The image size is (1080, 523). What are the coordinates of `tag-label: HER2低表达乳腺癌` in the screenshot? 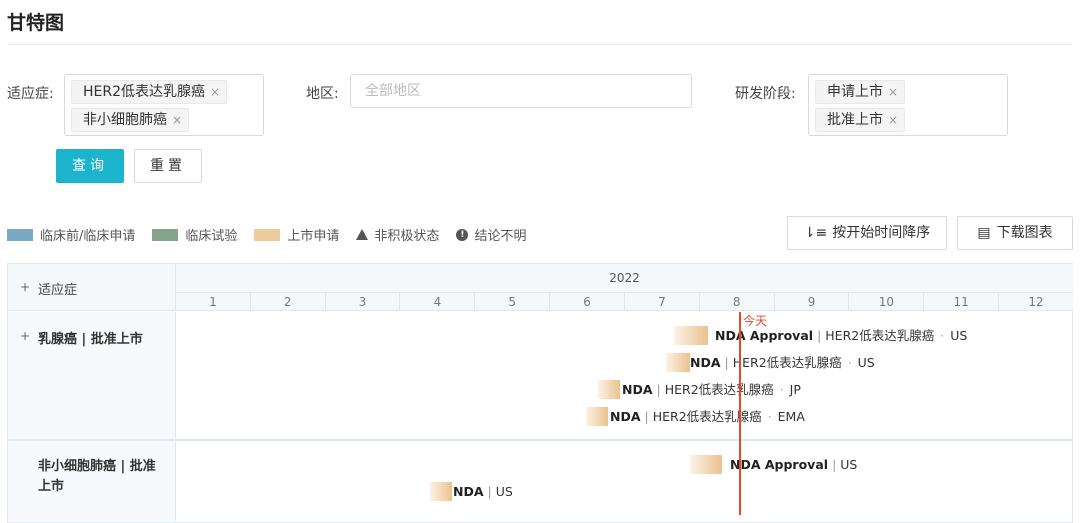 It's located at (144, 92).